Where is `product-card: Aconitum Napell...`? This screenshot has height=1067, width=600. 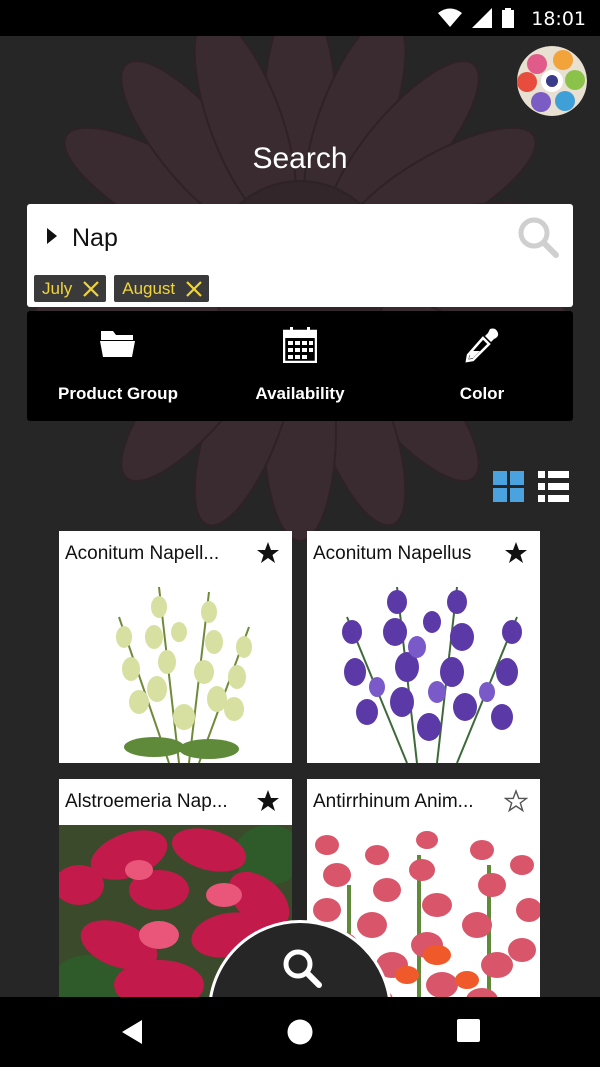 product-card: Aconitum Napell... is located at coordinates (175, 647).